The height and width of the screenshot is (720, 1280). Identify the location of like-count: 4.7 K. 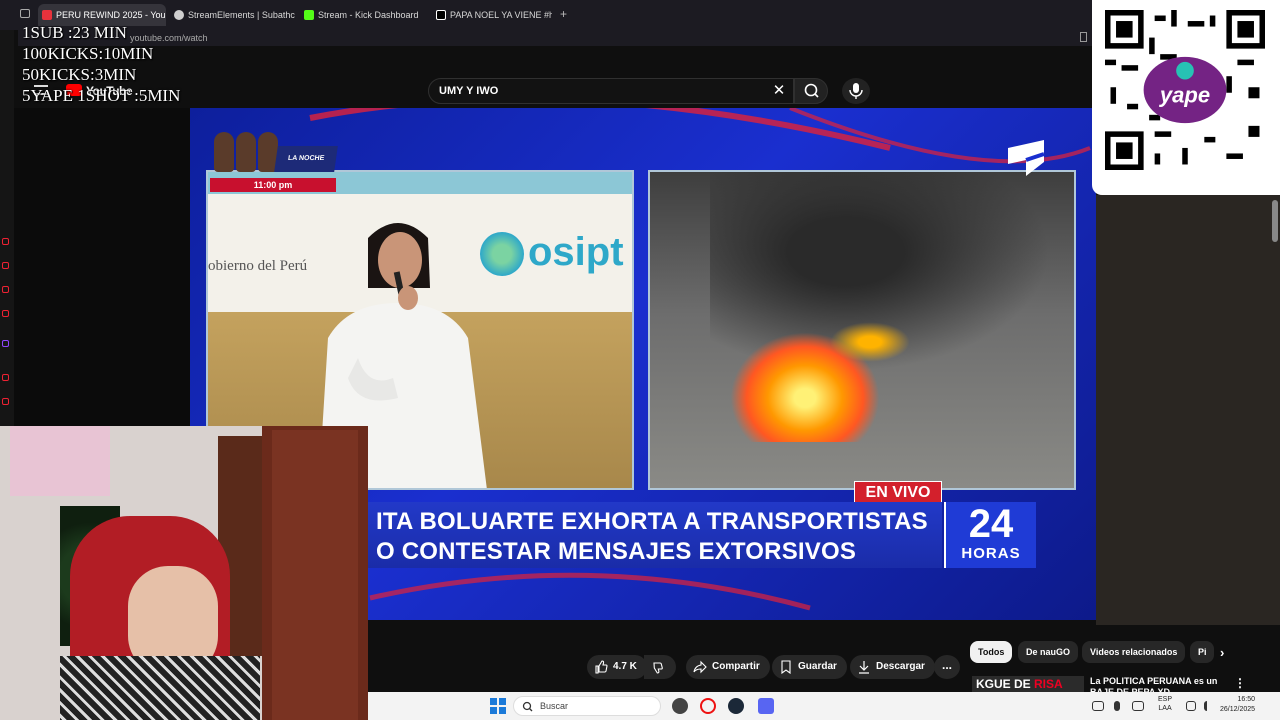
(625, 666).